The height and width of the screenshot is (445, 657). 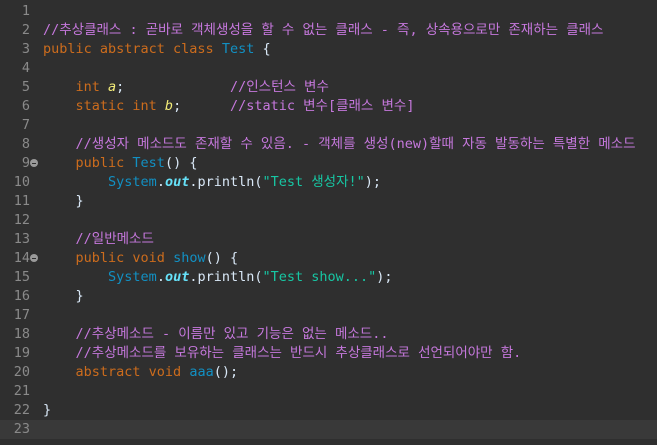 I want to click on code-token: abstract void, so click(x=132, y=372).